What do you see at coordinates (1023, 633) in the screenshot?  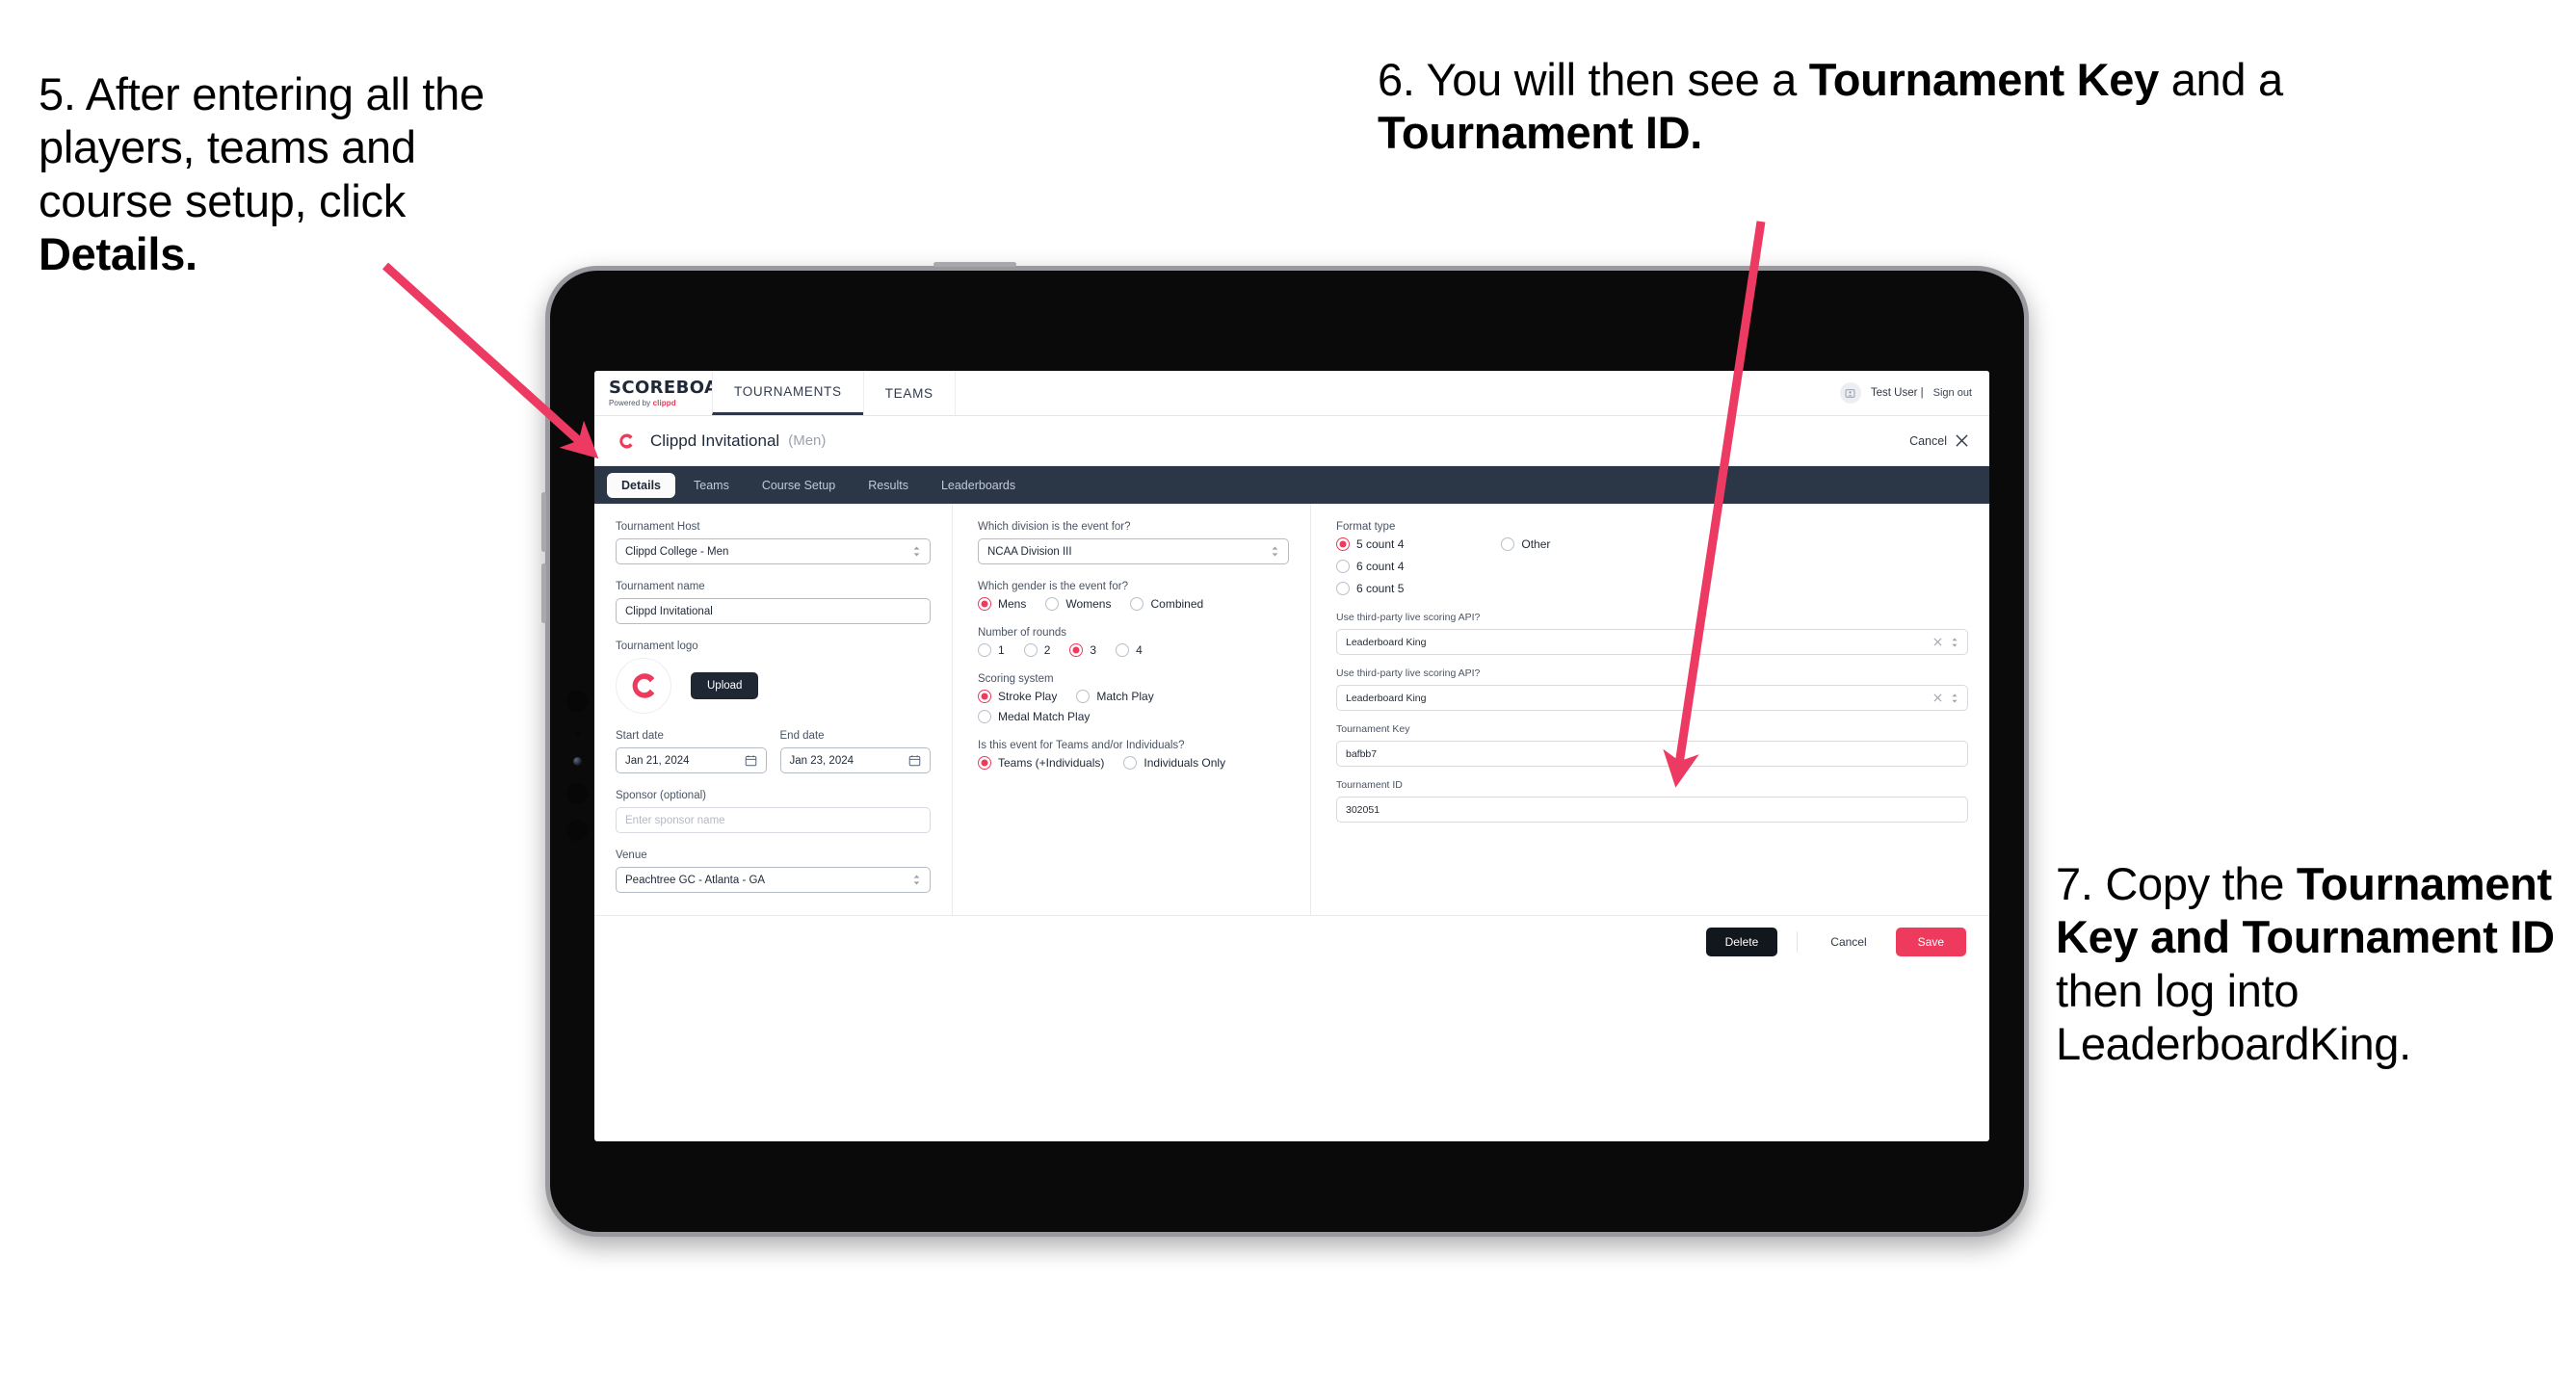 I see `rounds-label: Number of rounds` at bounding box center [1023, 633].